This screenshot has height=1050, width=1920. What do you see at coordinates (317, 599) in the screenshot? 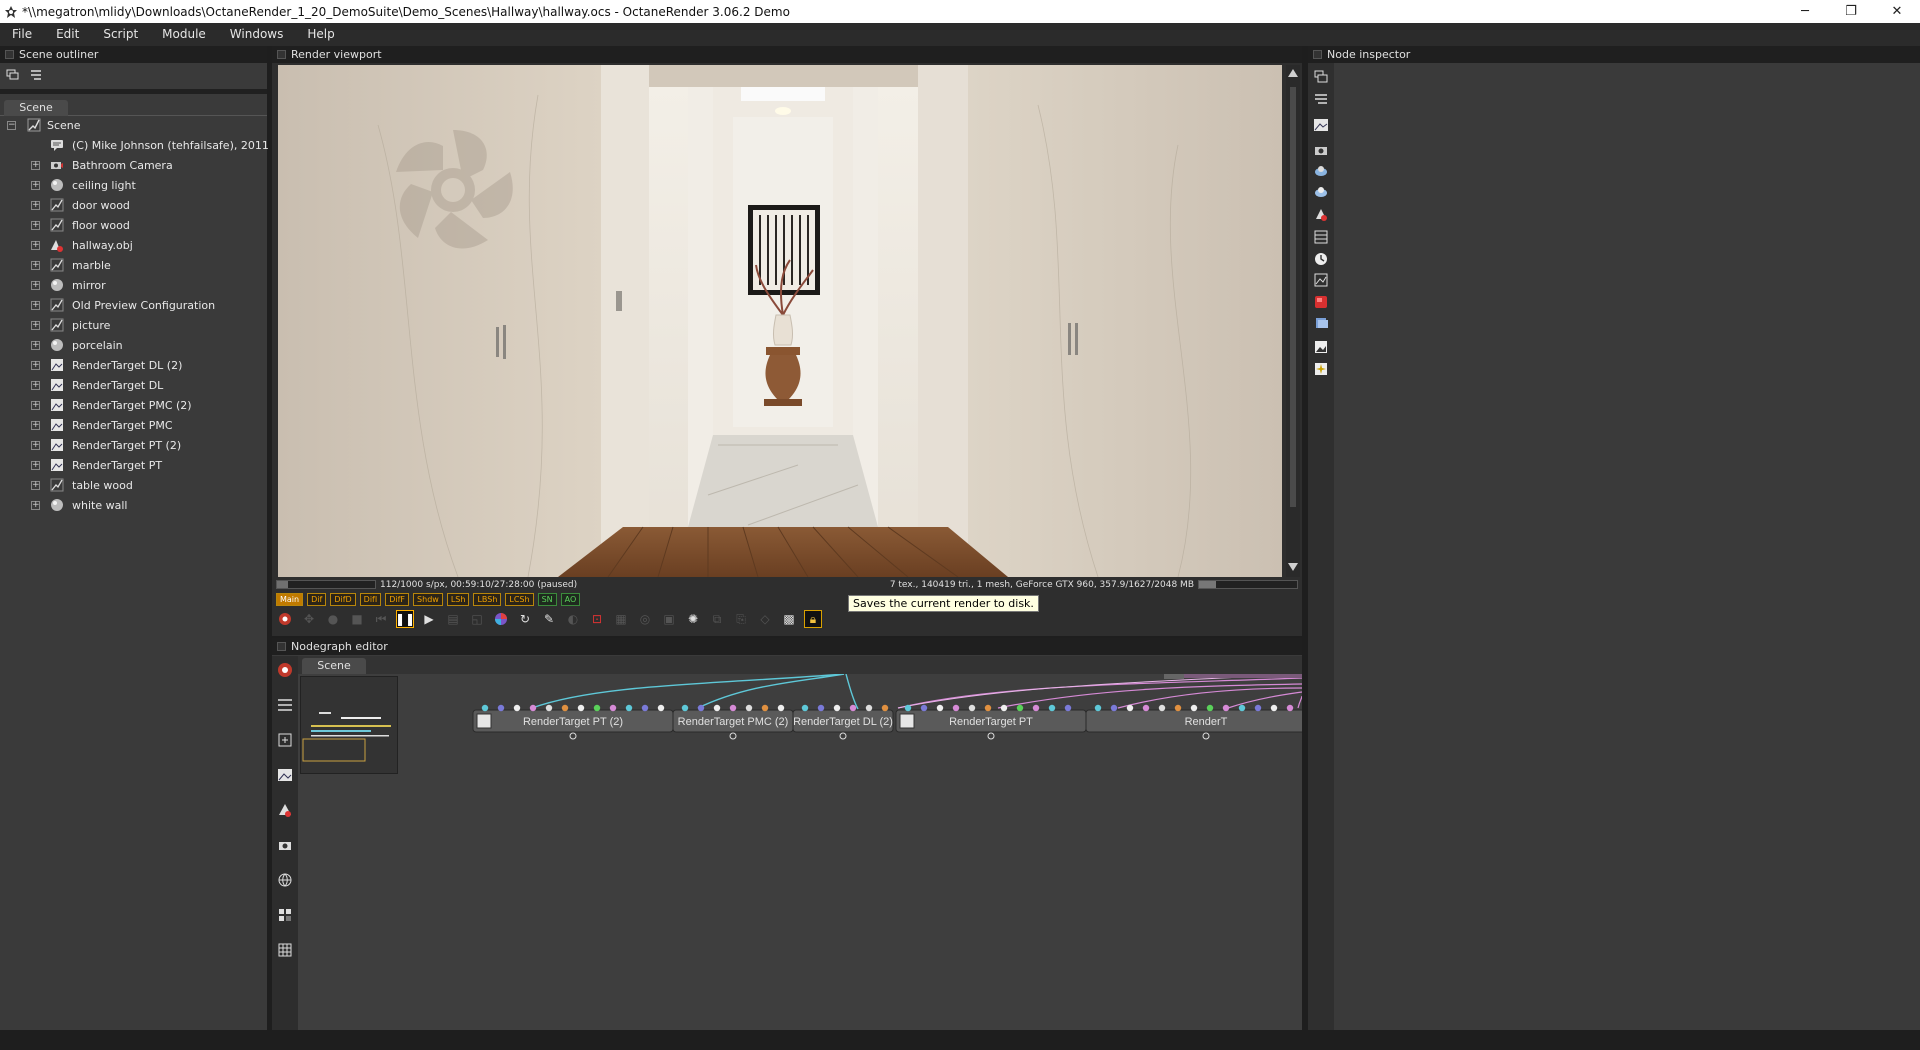
I see `render-pass-button: Dif` at bounding box center [317, 599].